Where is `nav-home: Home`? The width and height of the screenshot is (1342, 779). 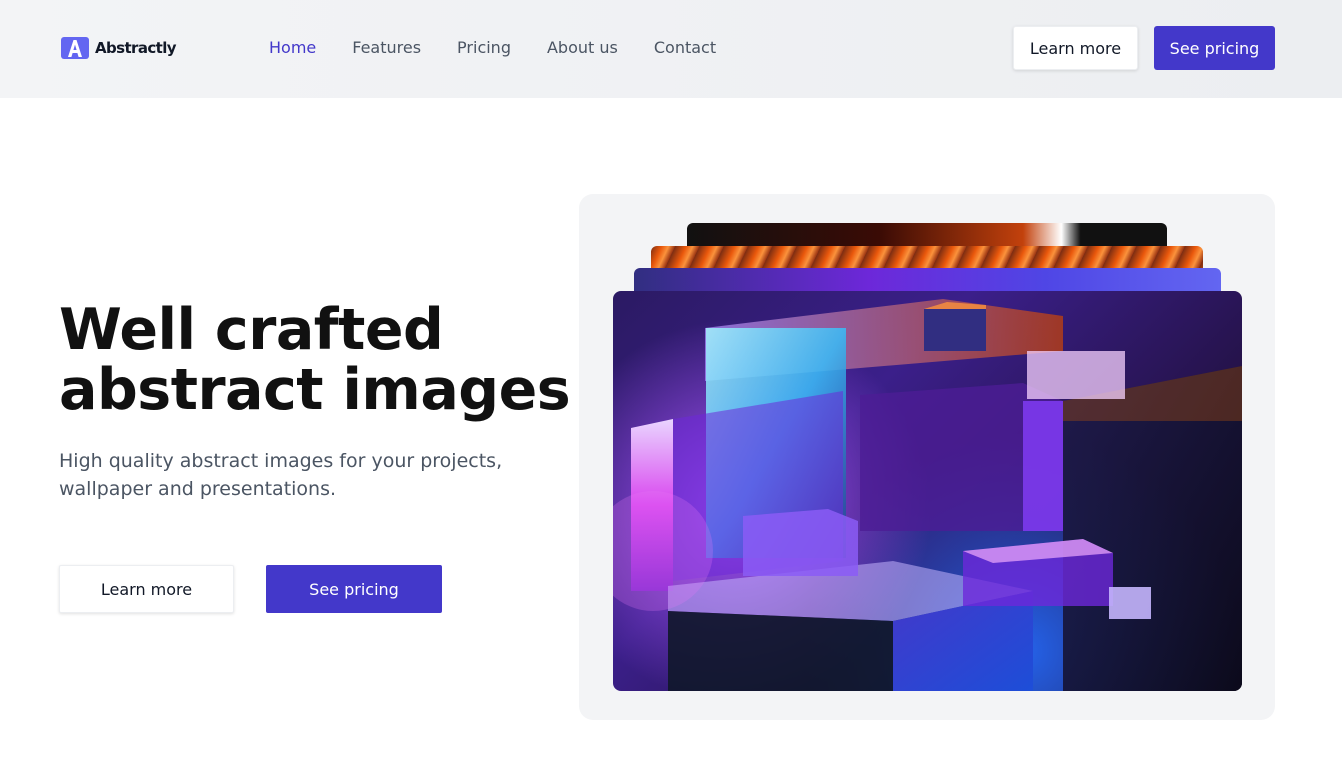
nav-home: Home is located at coordinates (292, 48).